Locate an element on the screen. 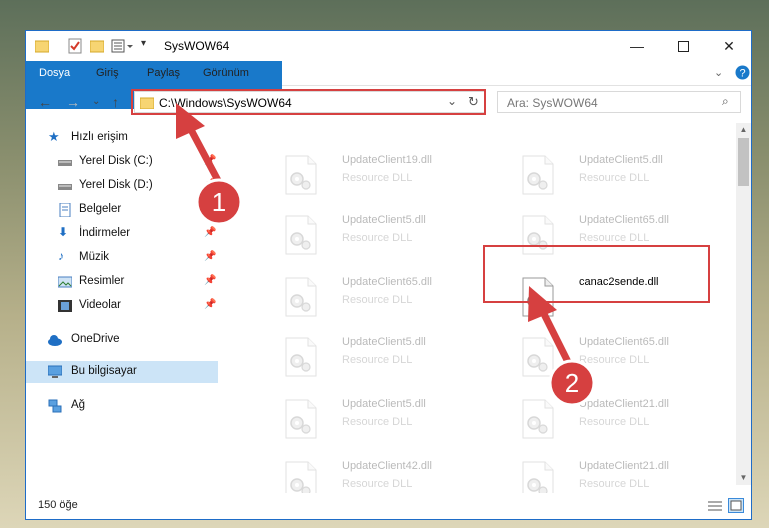 The height and width of the screenshot is (528, 769). back-arrow-icon: ← is located at coordinates (45, 102).